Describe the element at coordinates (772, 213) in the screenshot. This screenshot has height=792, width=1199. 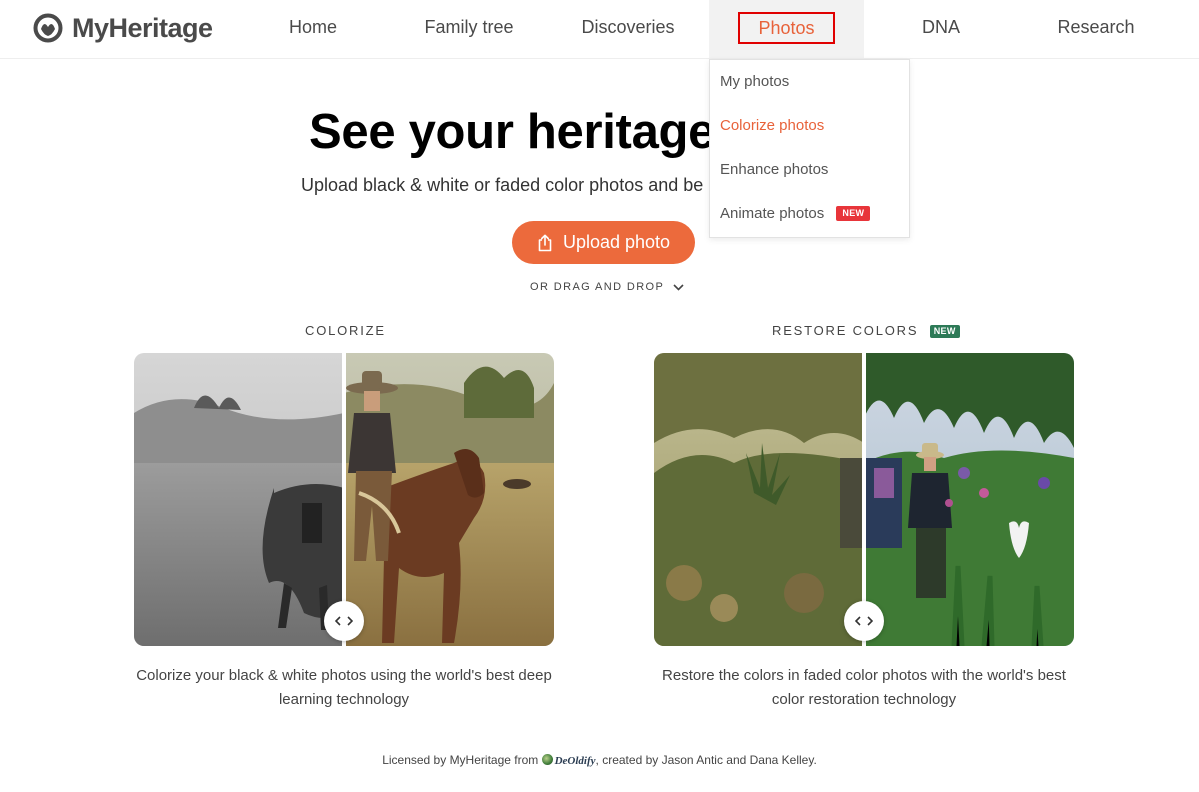
I see `menu-item-animate-photos-label: Animate photos` at that location.